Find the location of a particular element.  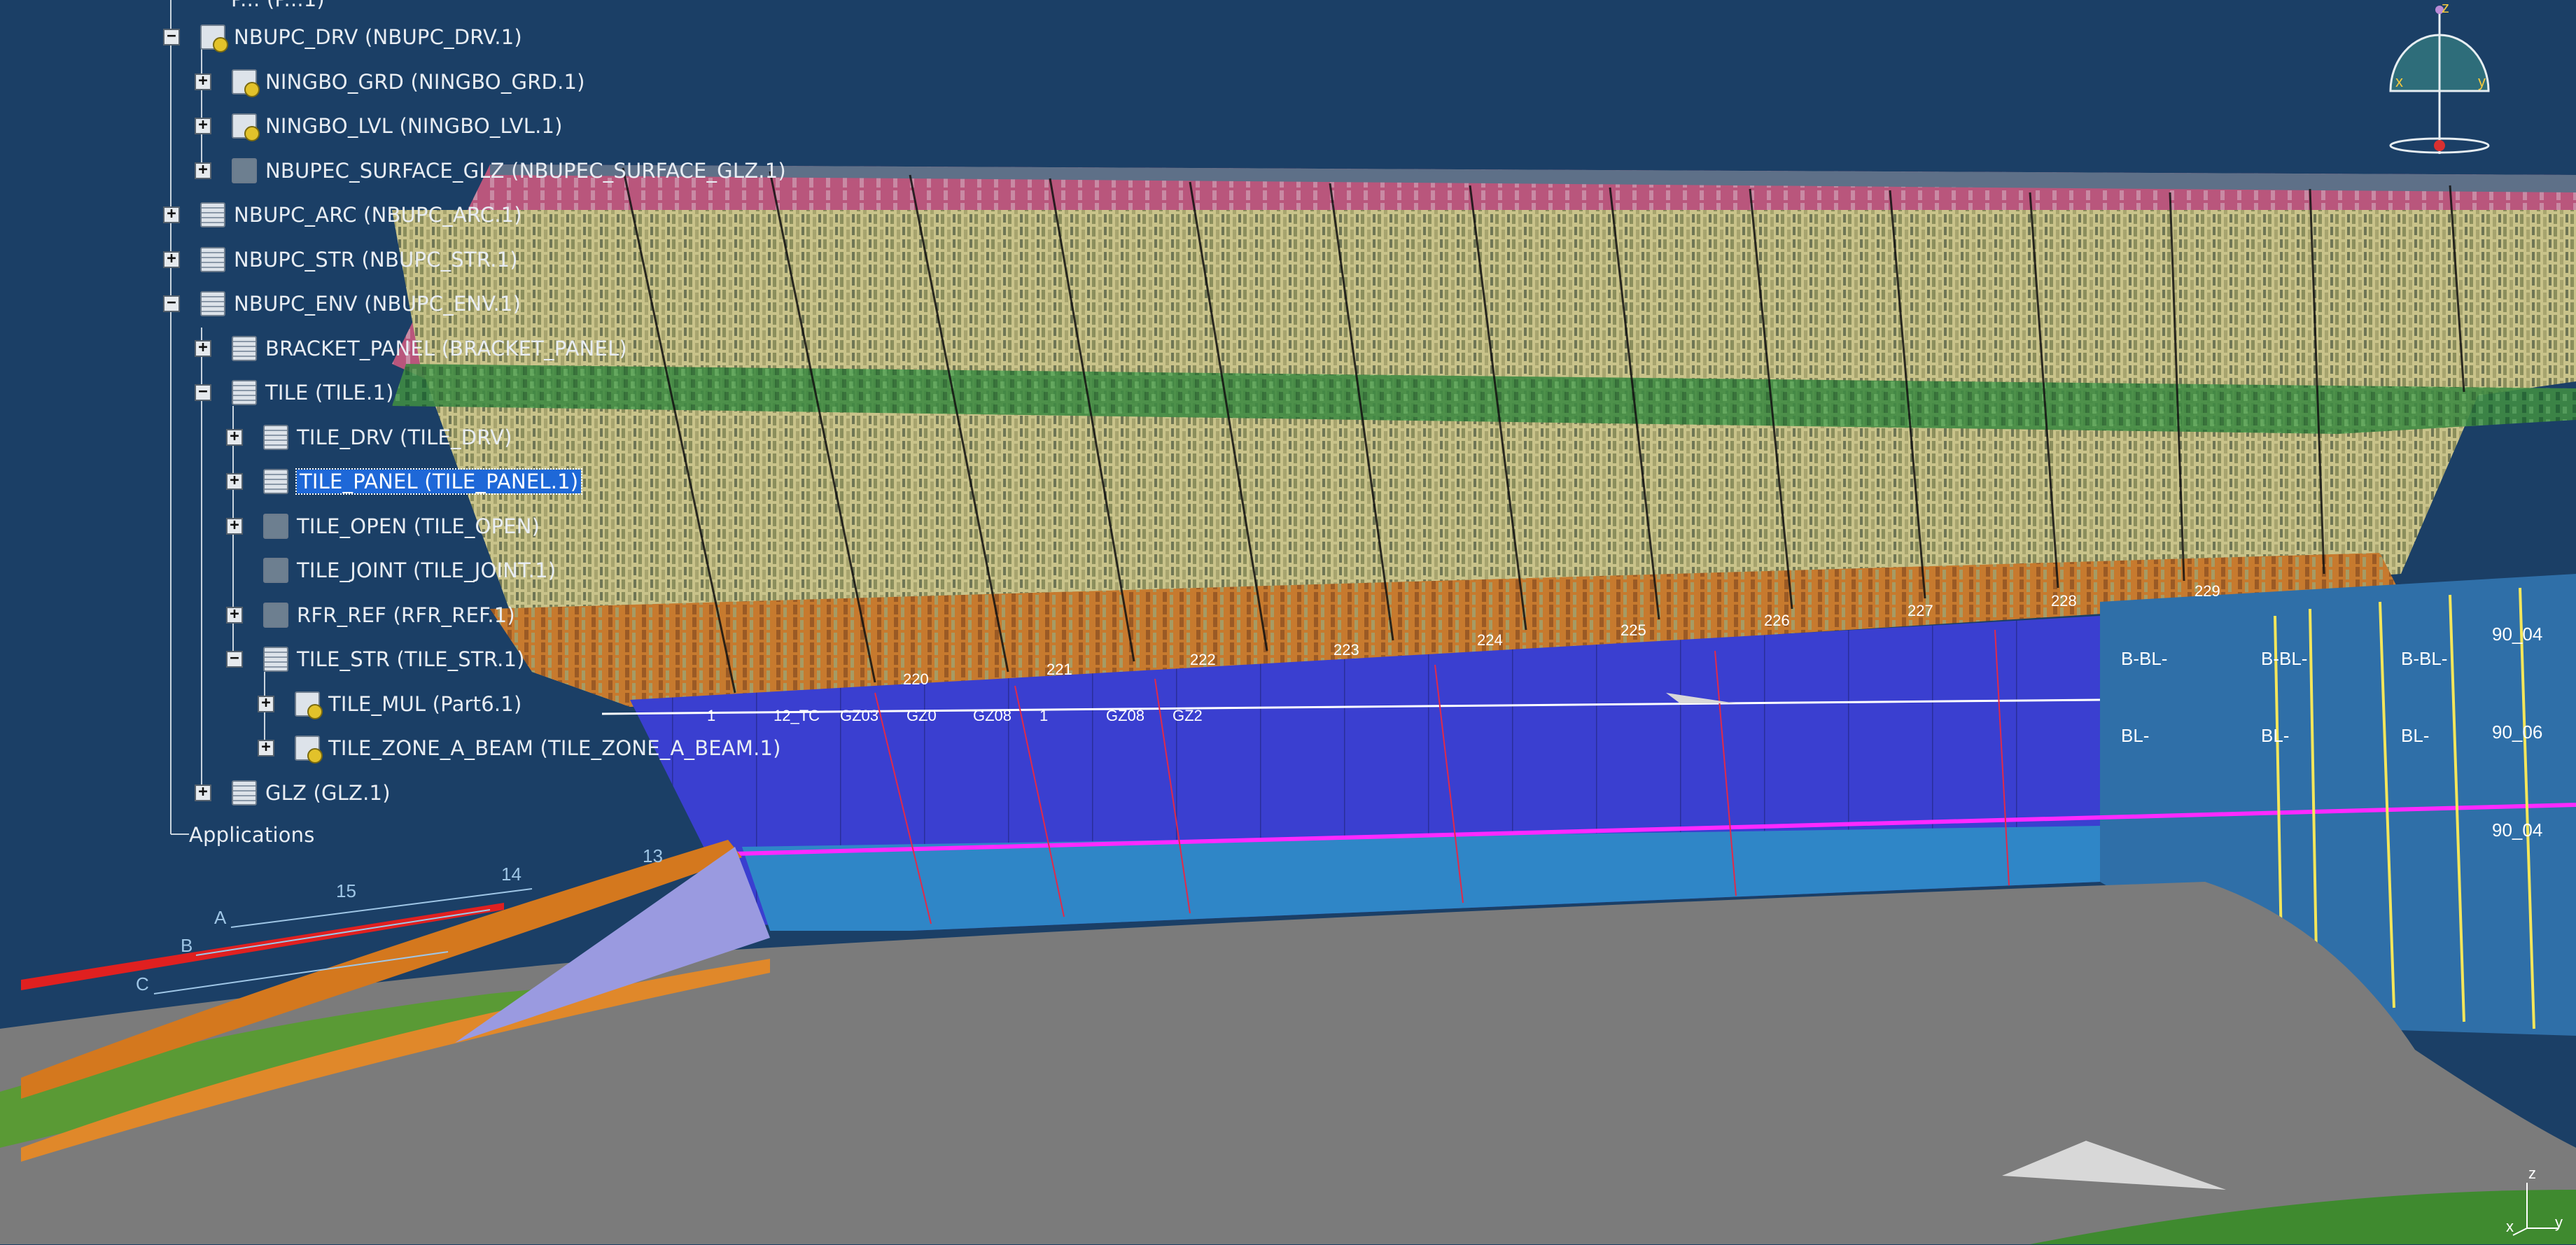

tree-node-label: NINGBO_GRD (NINGBO_GRD.1) is located at coordinates (425, 82).